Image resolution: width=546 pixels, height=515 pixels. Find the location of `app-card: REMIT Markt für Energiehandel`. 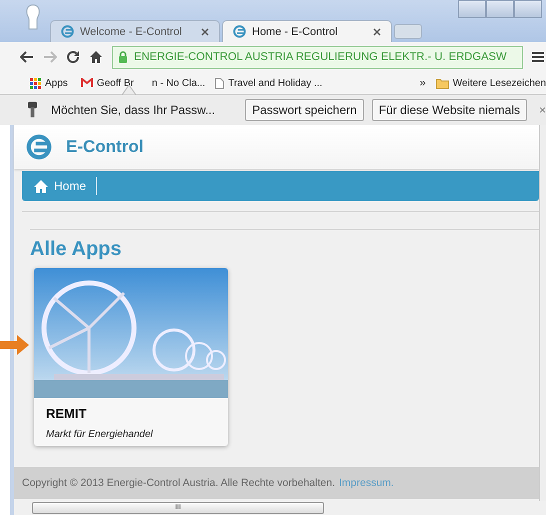

app-card: REMIT Markt für Energiehandel is located at coordinates (131, 357).